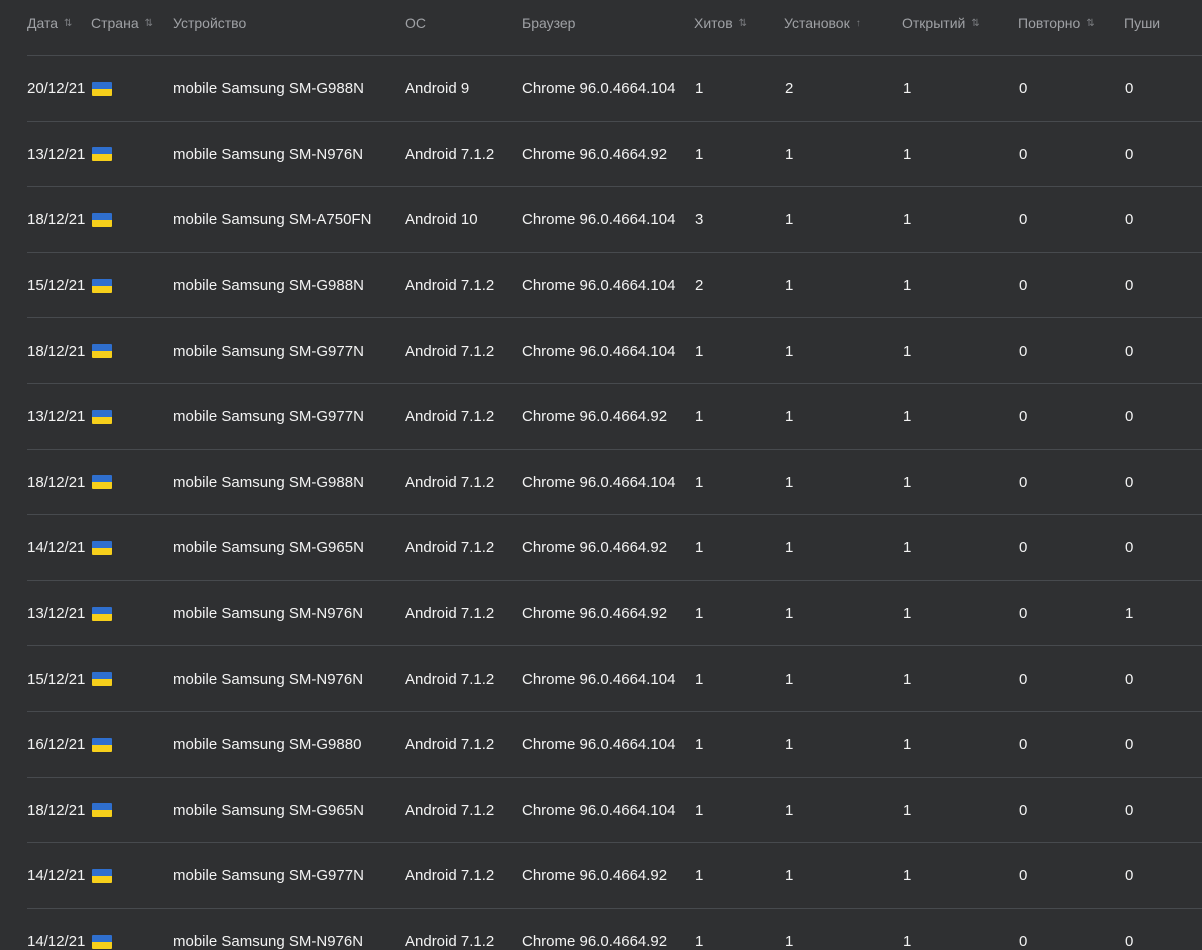 The height and width of the screenshot is (950, 1202). Describe the element at coordinates (960, 26) in the screenshot. I see `column-header-opens: Открытий ⇅` at that location.